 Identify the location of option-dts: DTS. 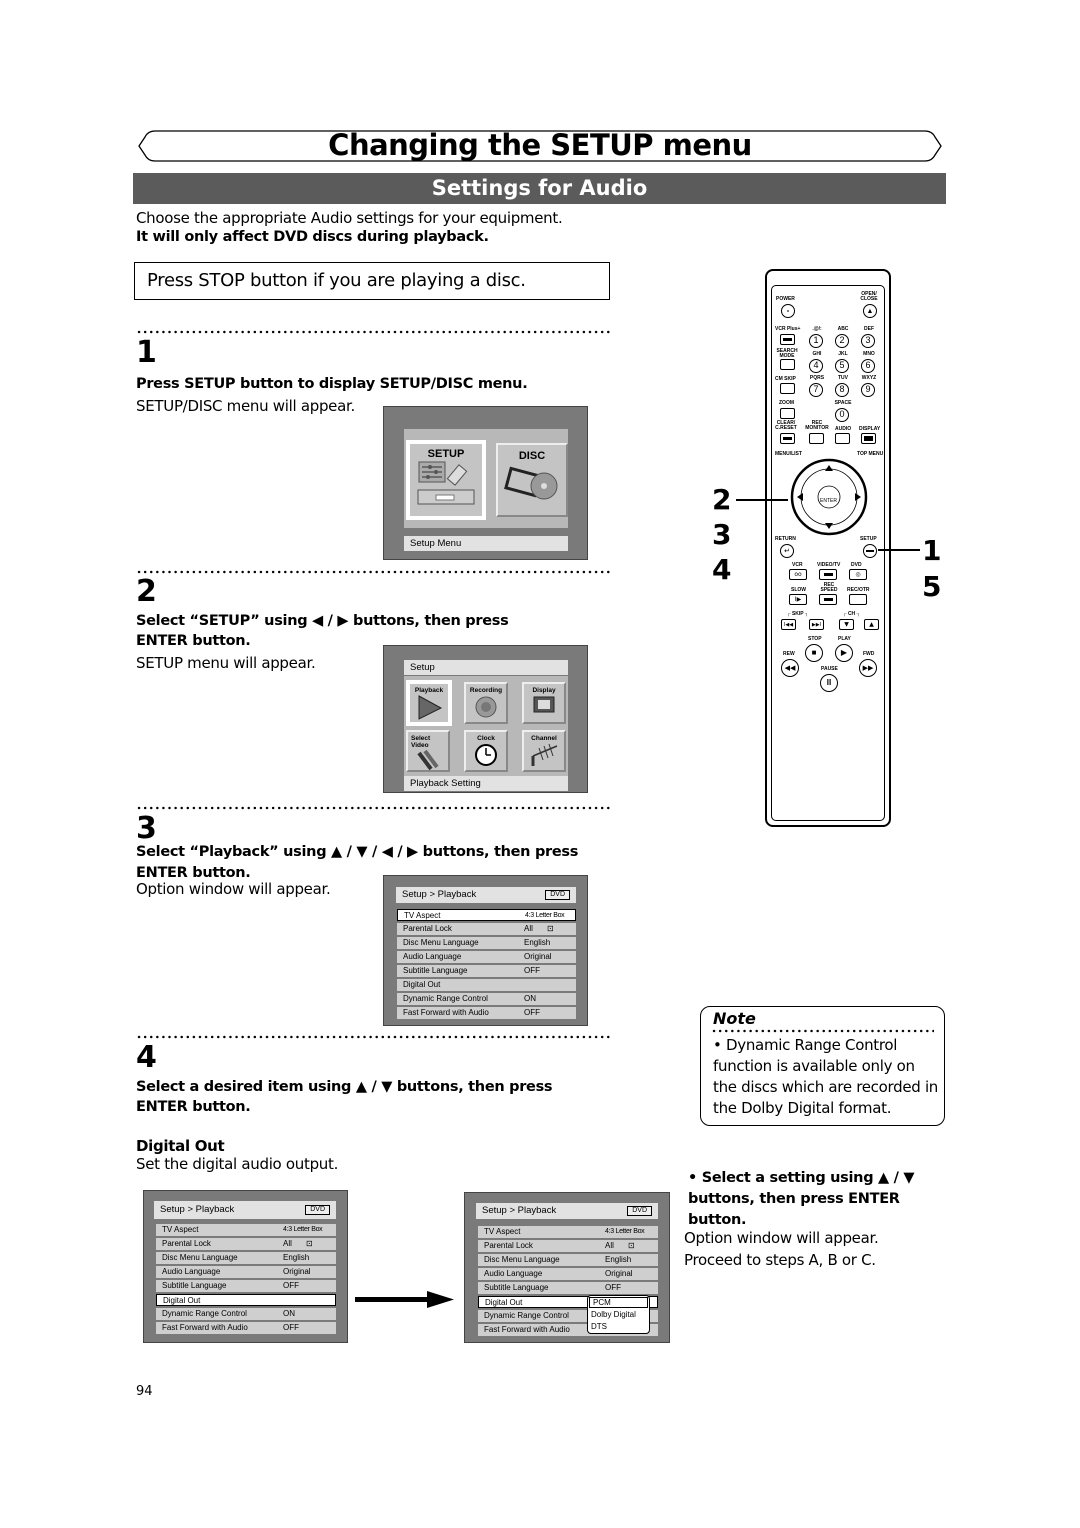
(618, 1327).